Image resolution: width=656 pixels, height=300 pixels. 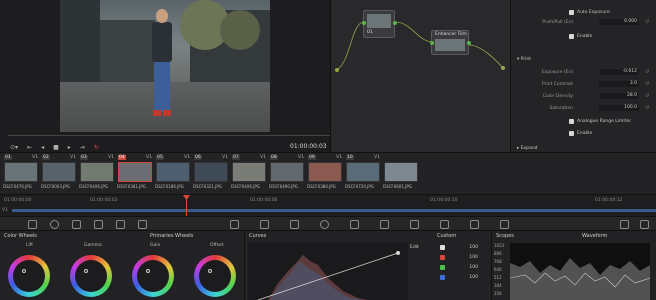 I want to click on push-pull-field: 0.000, so click(x=619, y=22).